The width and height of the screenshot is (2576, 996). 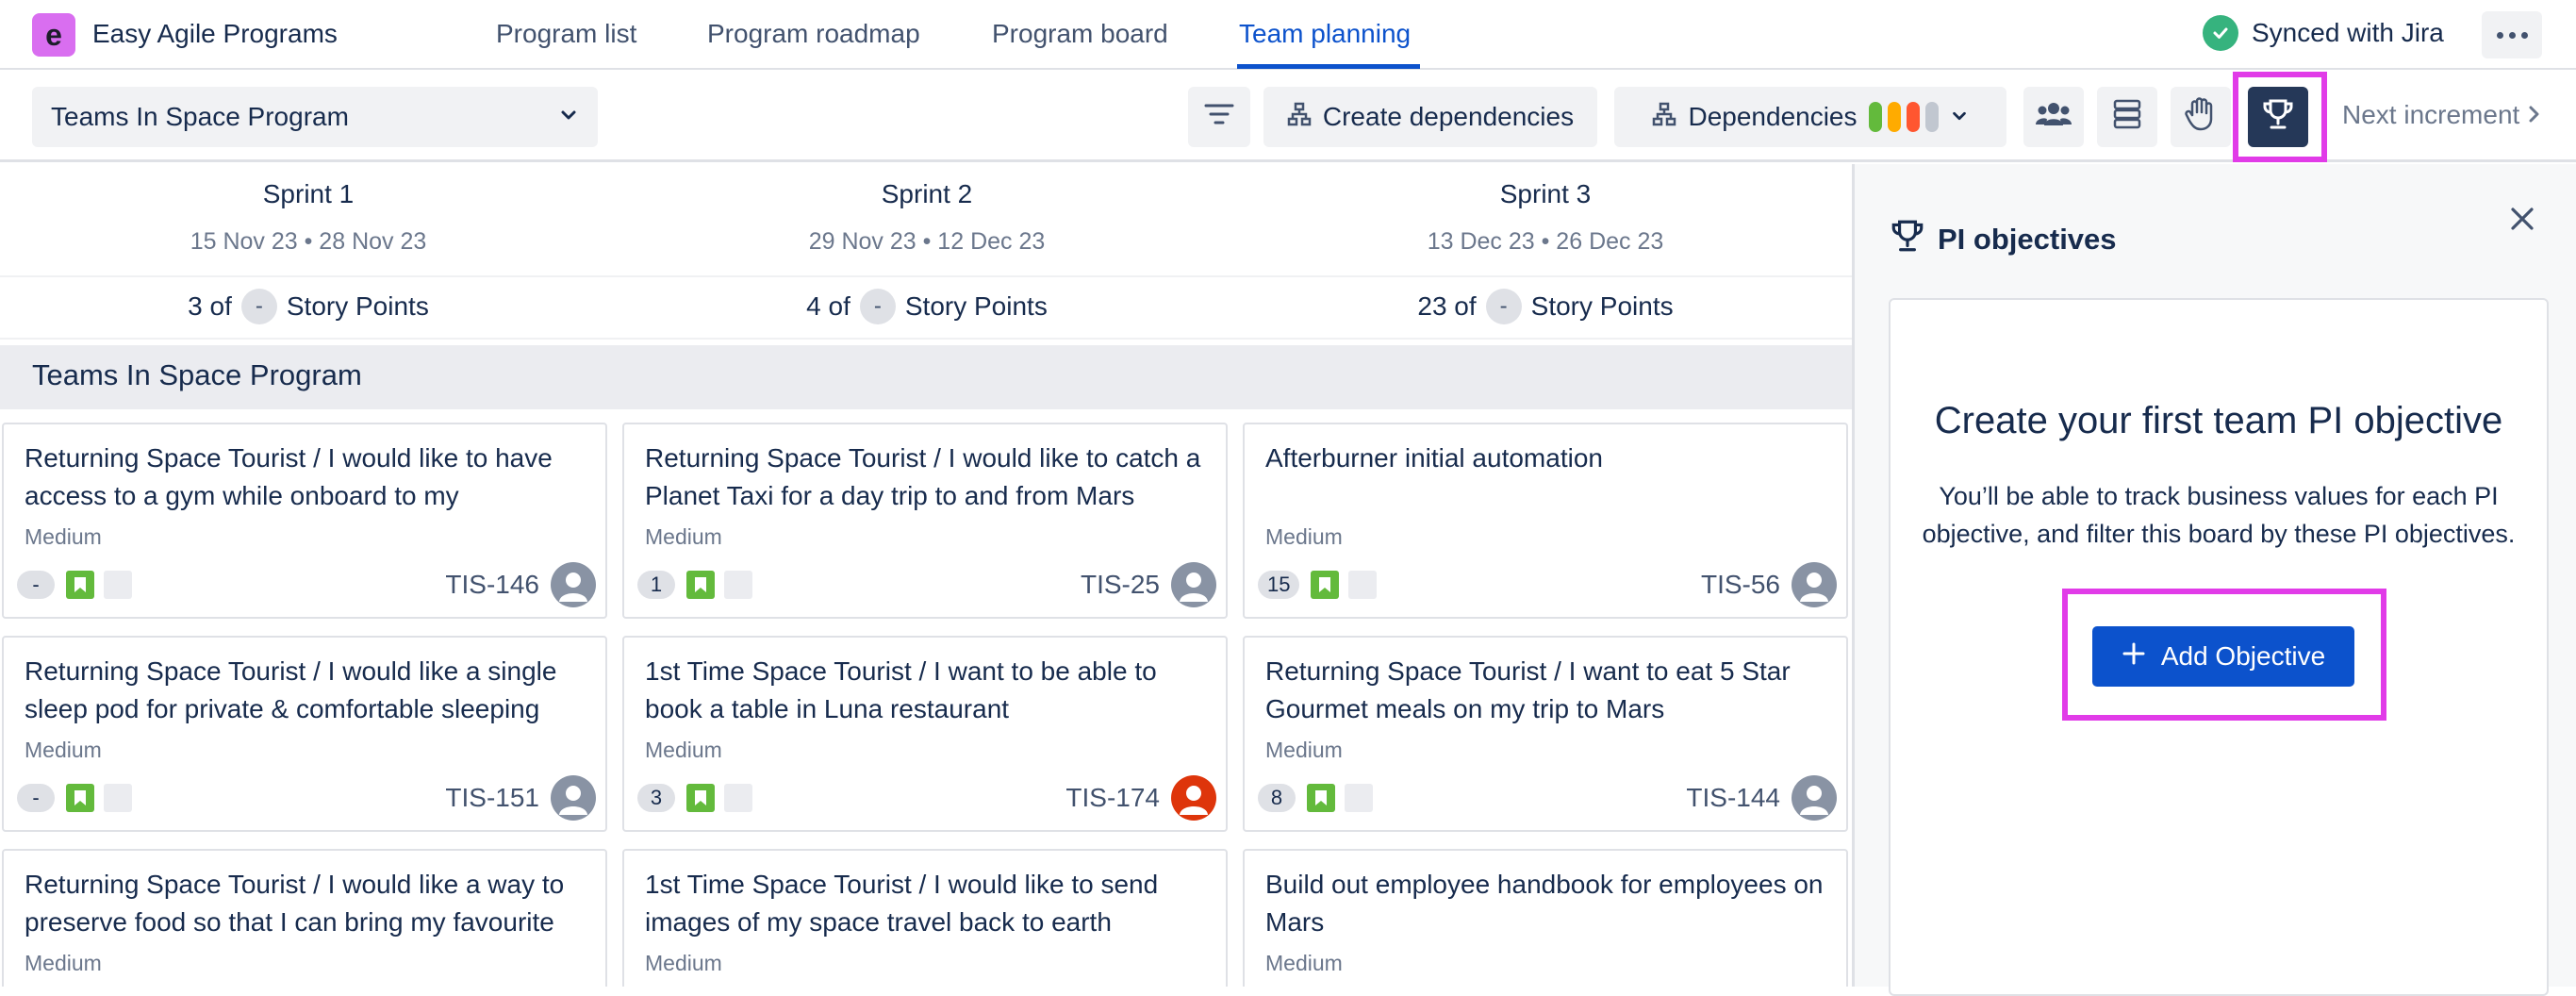 I want to click on dependency-color-legend, so click(x=1903, y=117).